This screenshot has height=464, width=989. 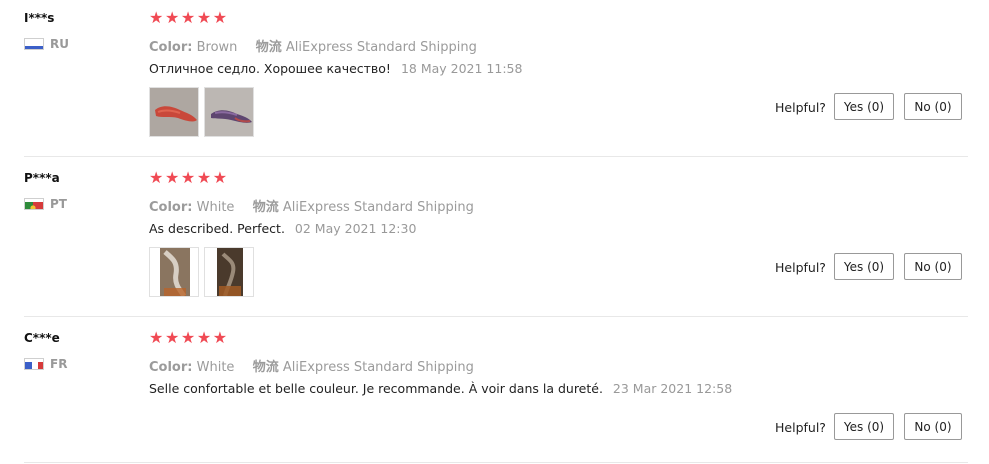 What do you see at coordinates (59, 364) in the screenshot?
I see `country-code: FR` at bounding box center [59, 364].